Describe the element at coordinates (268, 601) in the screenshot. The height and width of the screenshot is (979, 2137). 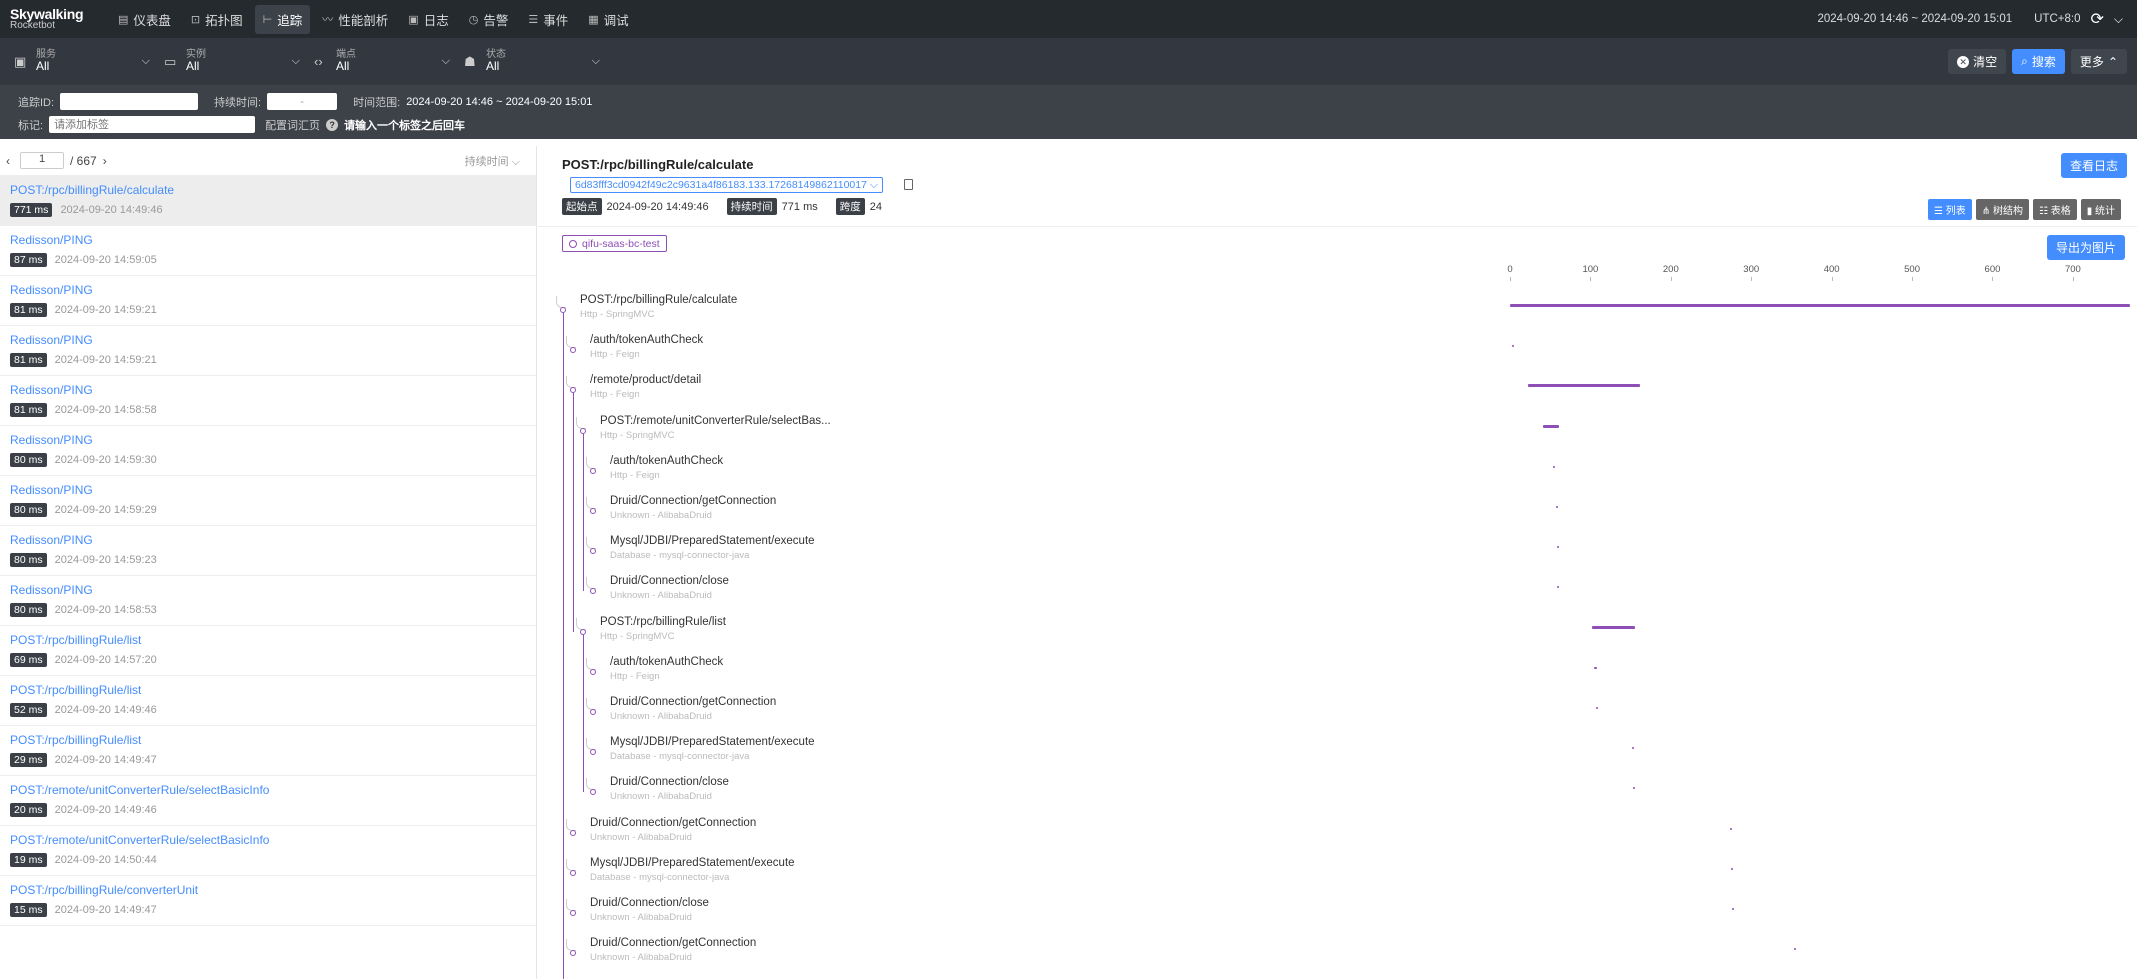
I see `trace-list-item: Redisson/PING 80 ms 2024-09-20 14:58:53` at that location.